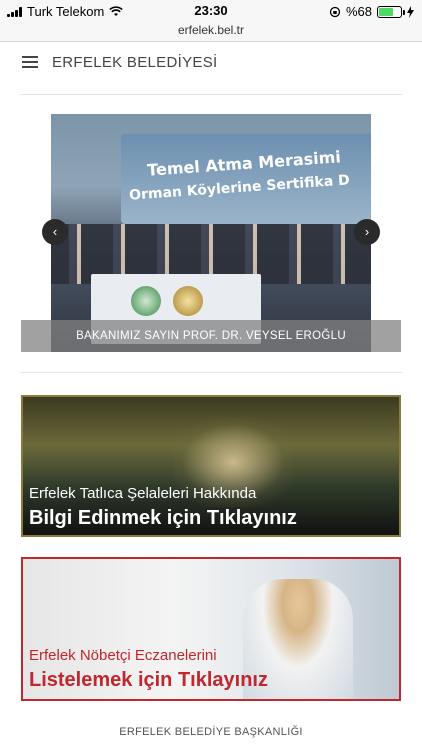  Describe the element at coordinates (211, 11) in the screenshot. I see `status-bar: Turk Telekom 23:30 %68` at that location.